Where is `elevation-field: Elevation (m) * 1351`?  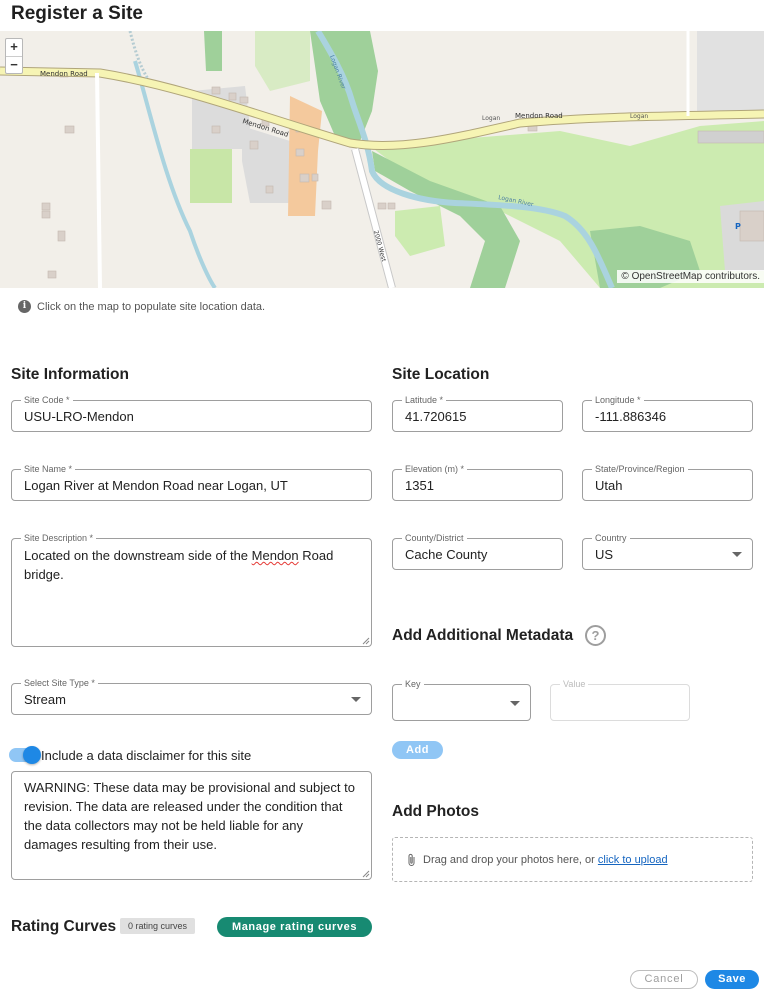 elevation-field: Elevation (m) * 1351 is located at coordinates (477, 482).